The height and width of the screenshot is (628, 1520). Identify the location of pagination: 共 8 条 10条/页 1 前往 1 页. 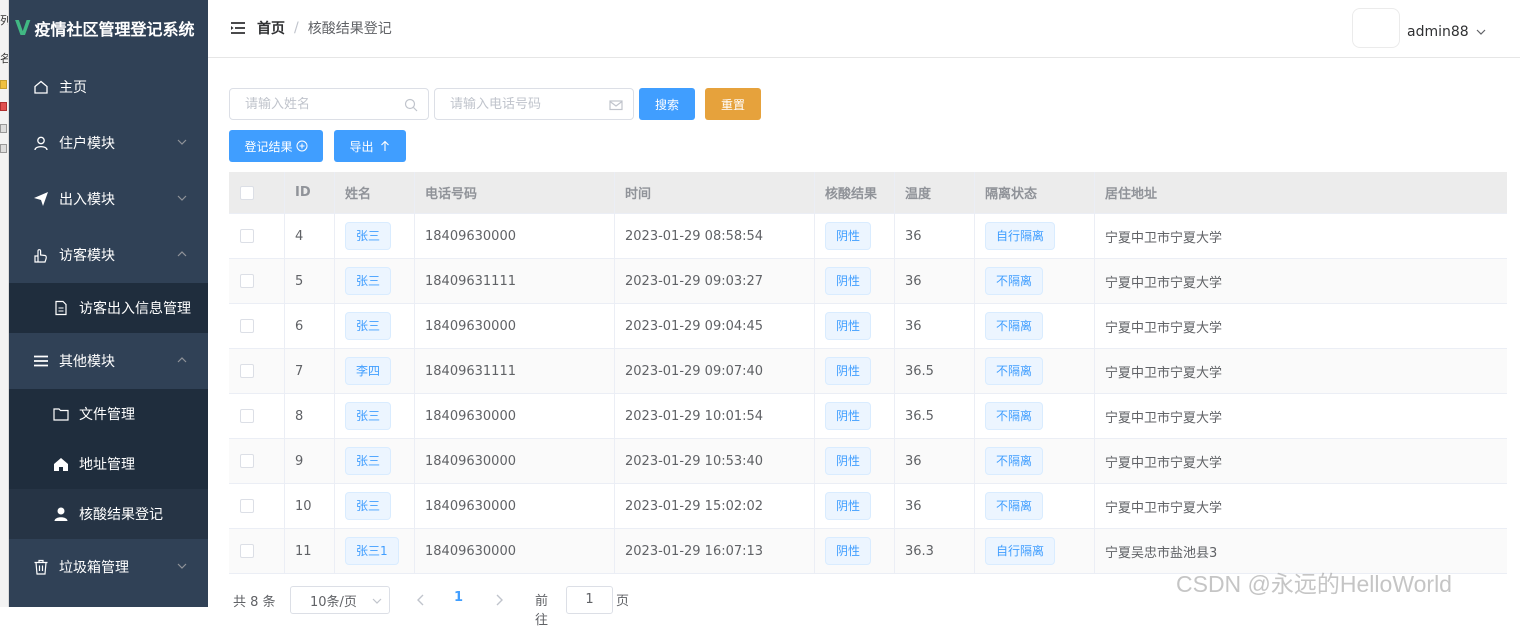
(431, 607).